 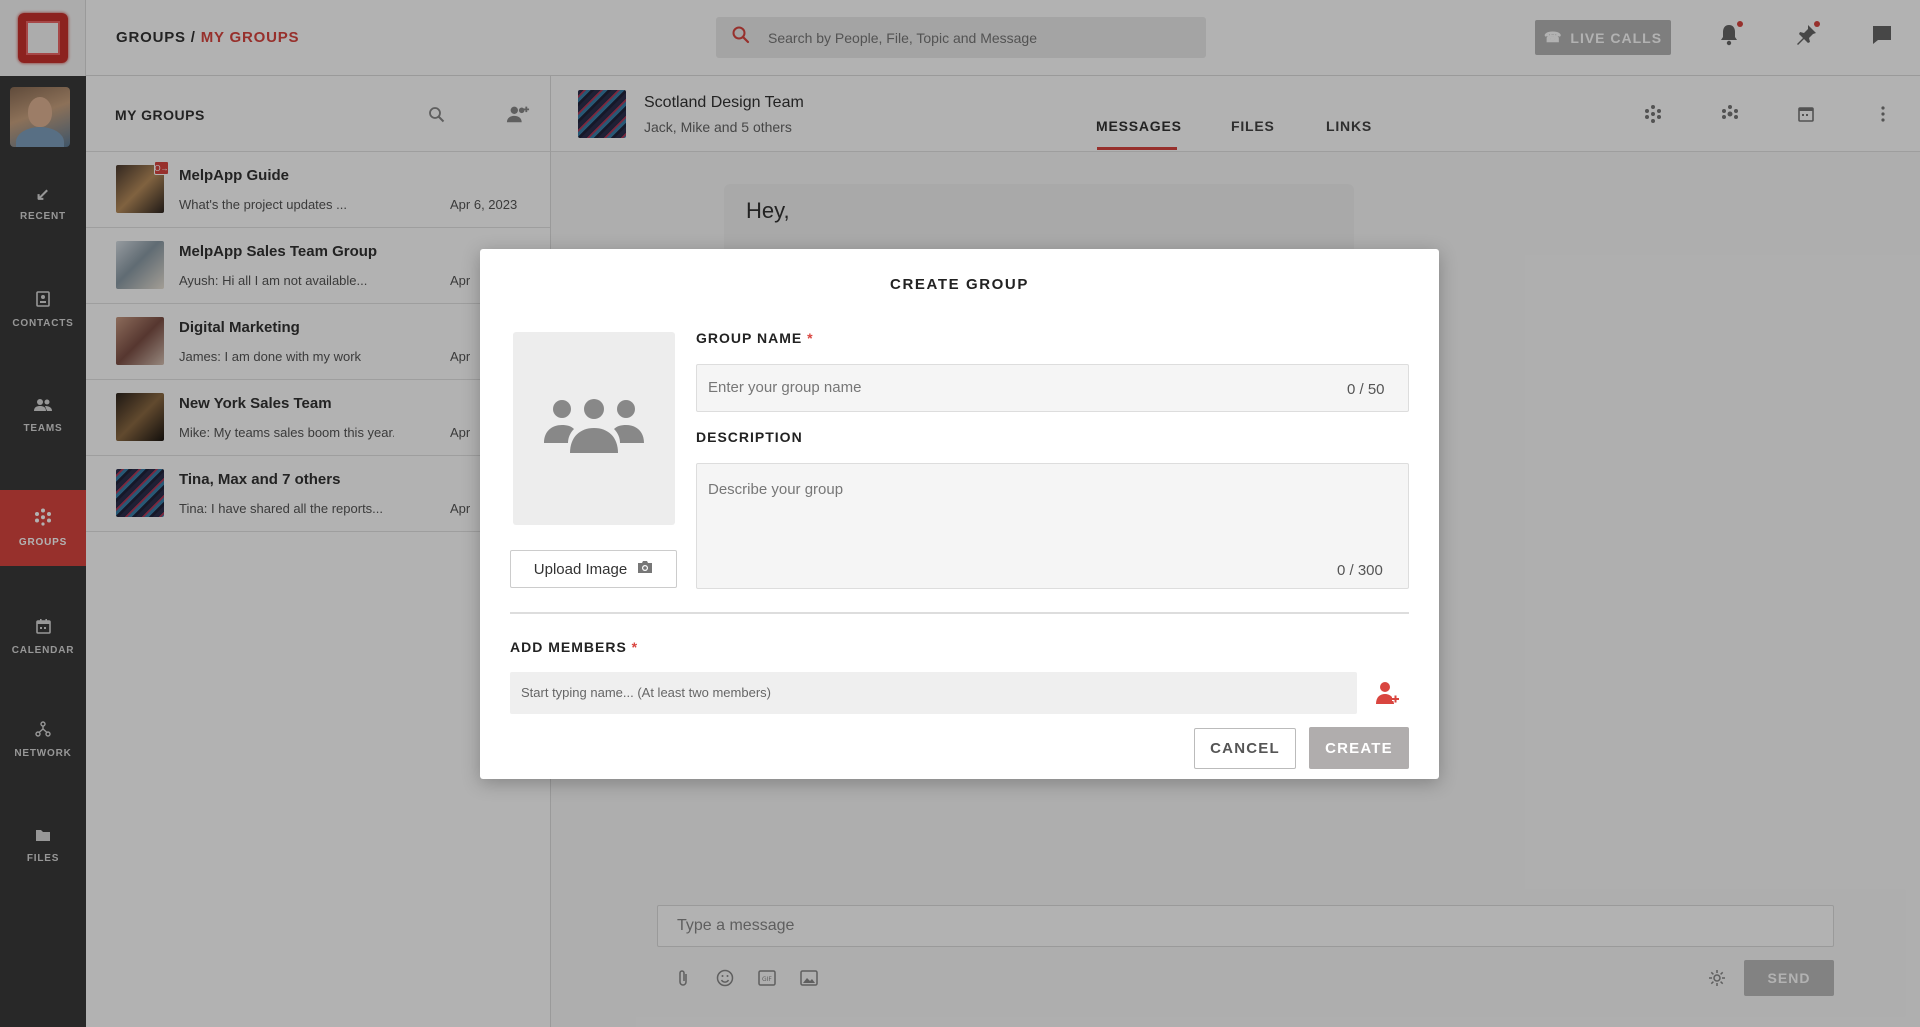 I want to click on camera-icon, so click(x=645, y=569).